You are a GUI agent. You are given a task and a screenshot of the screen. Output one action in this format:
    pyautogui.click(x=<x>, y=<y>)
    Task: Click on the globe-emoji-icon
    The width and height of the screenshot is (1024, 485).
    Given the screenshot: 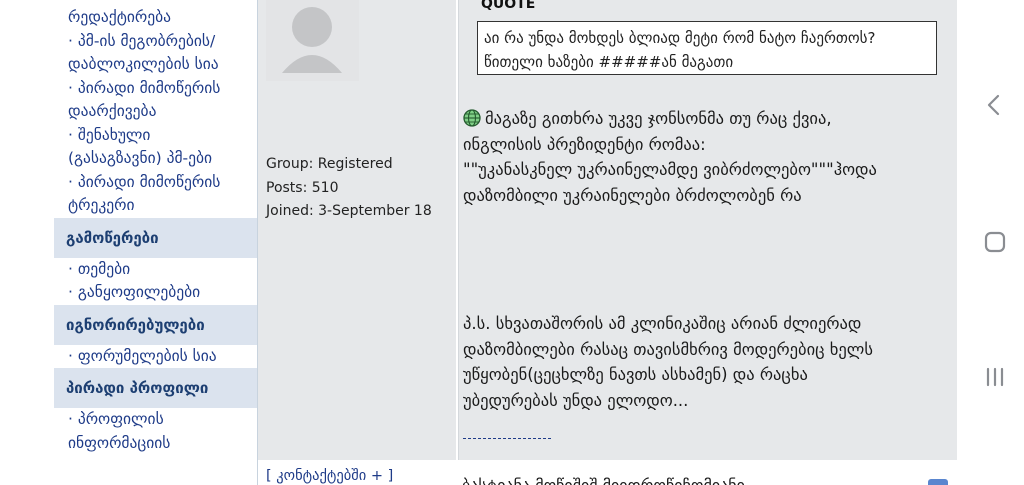 What is the action you would take?
    pyautogui.click(x=472, y=118)
    